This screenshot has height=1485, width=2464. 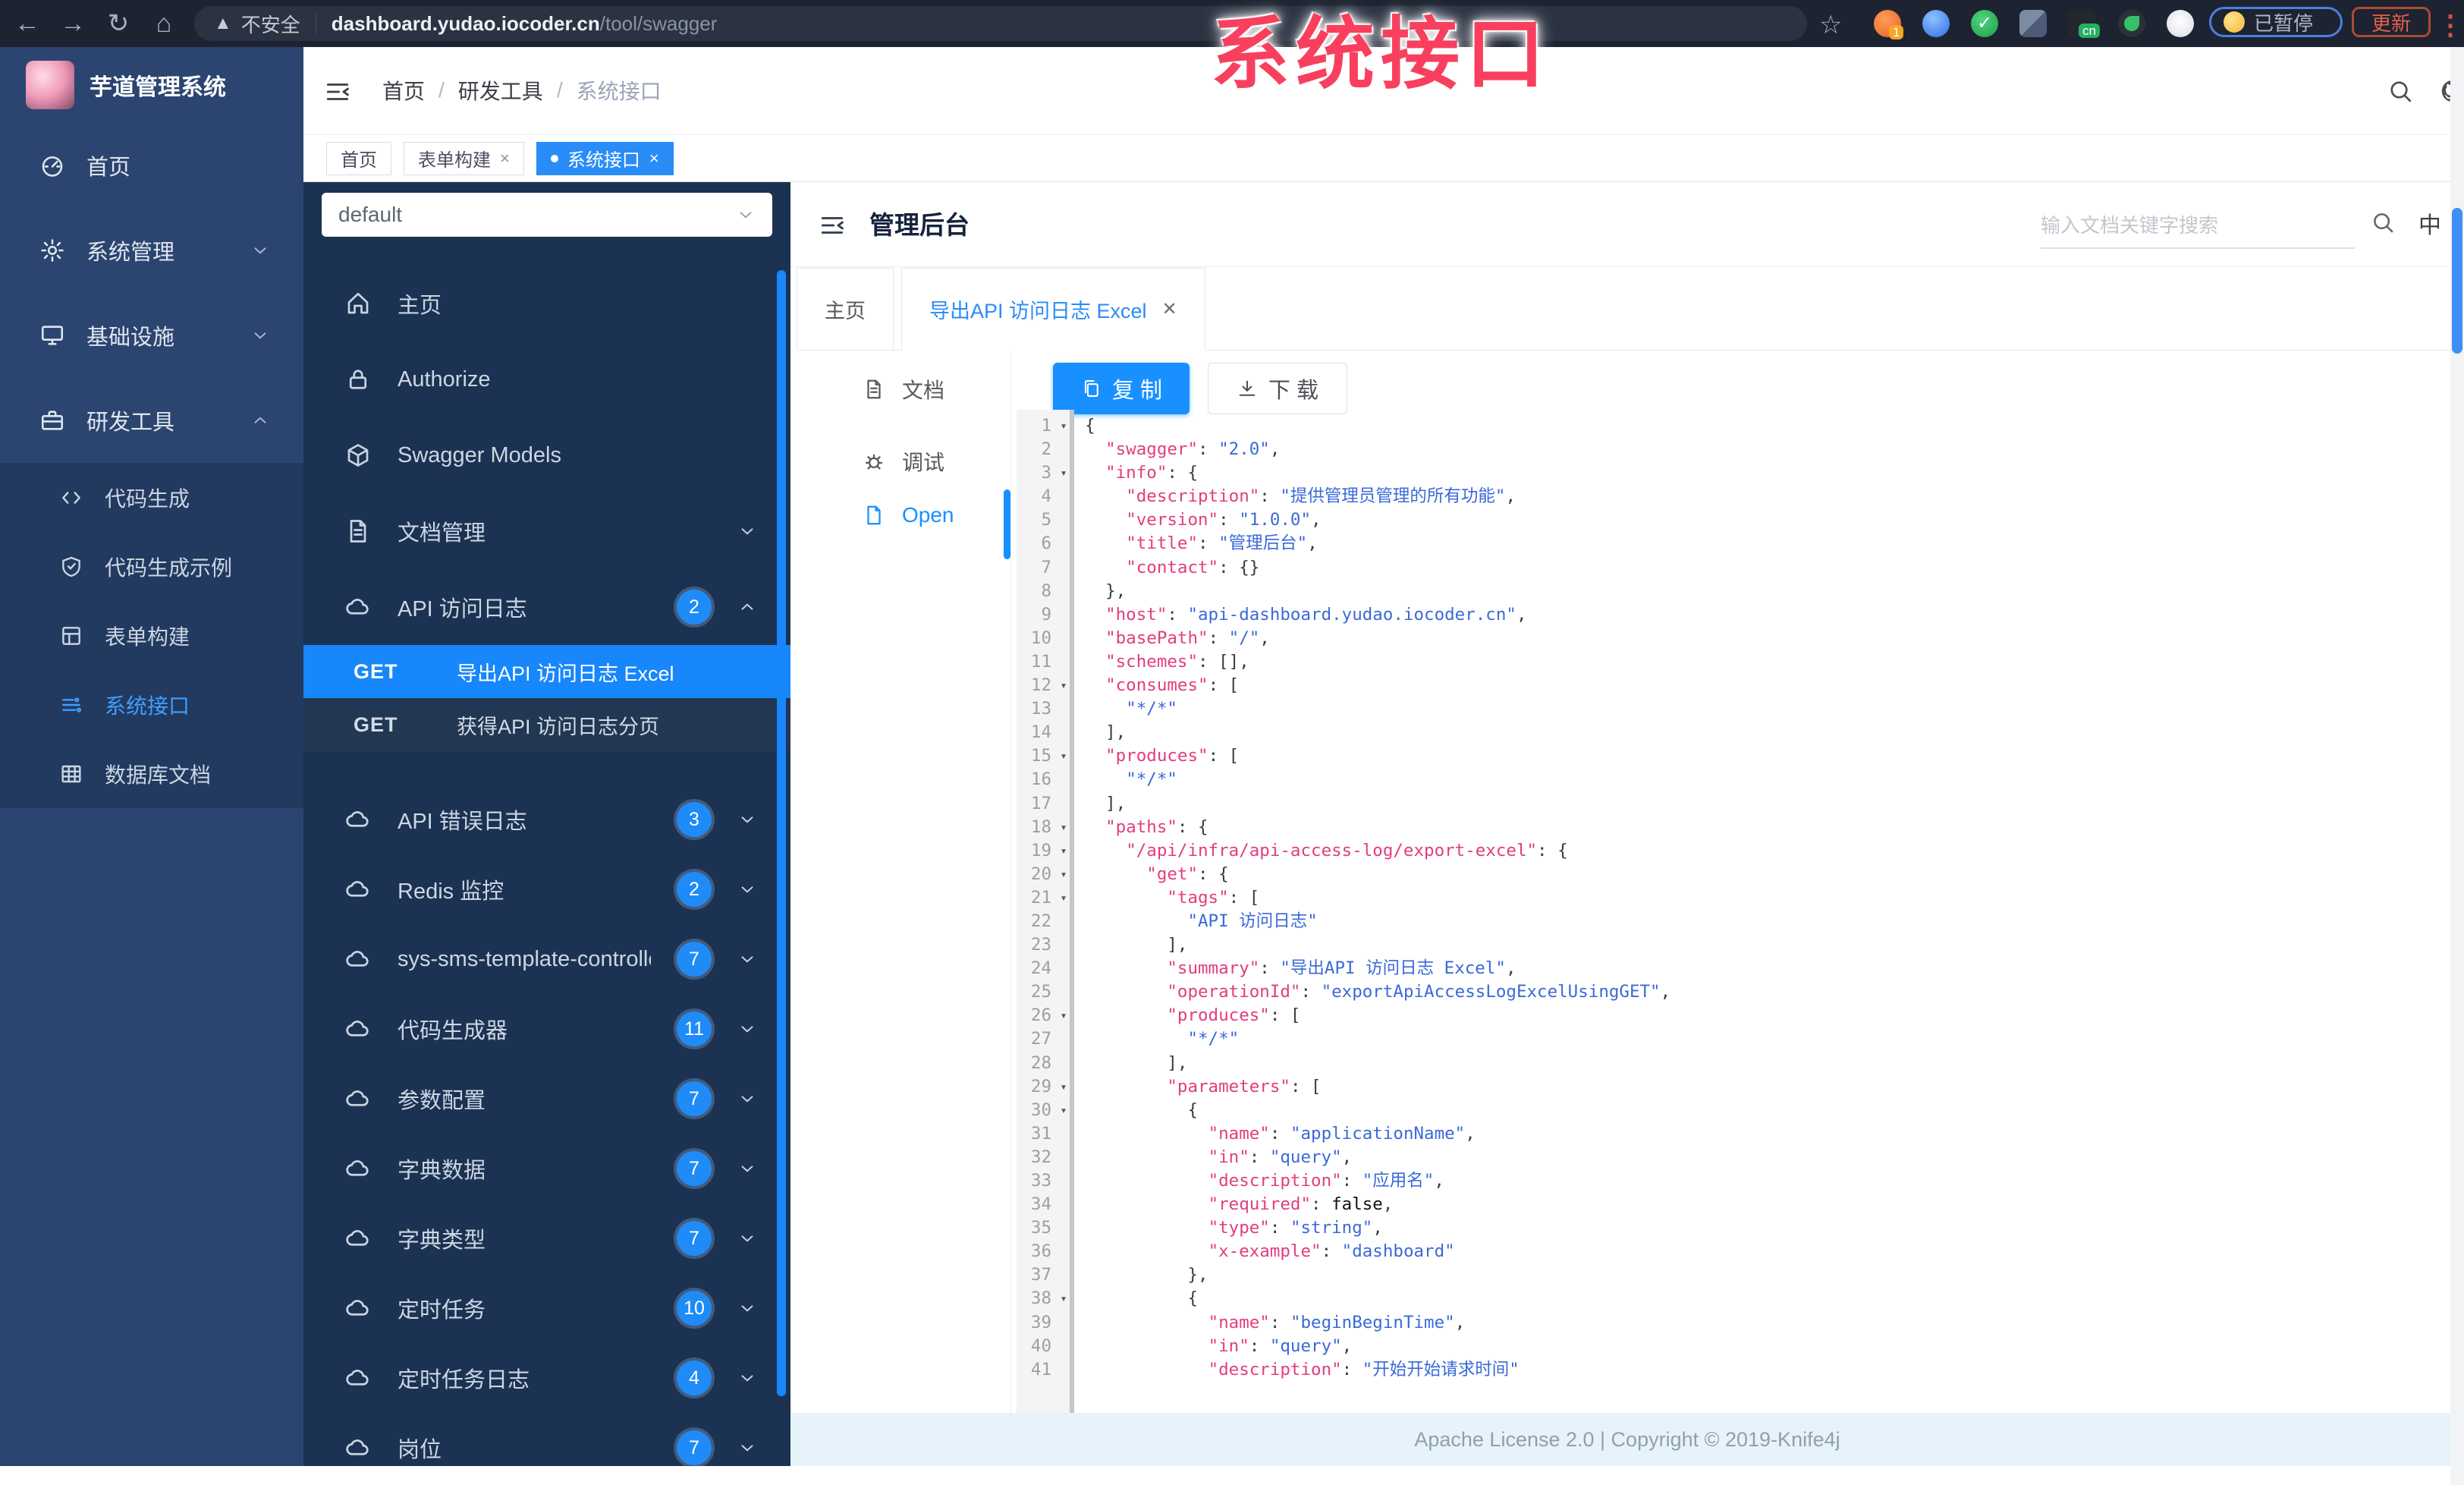 What do you see at coordinates (1046, 567) in the screenshot?
I see `line-number: 7` at bounding box center [1046, 567].